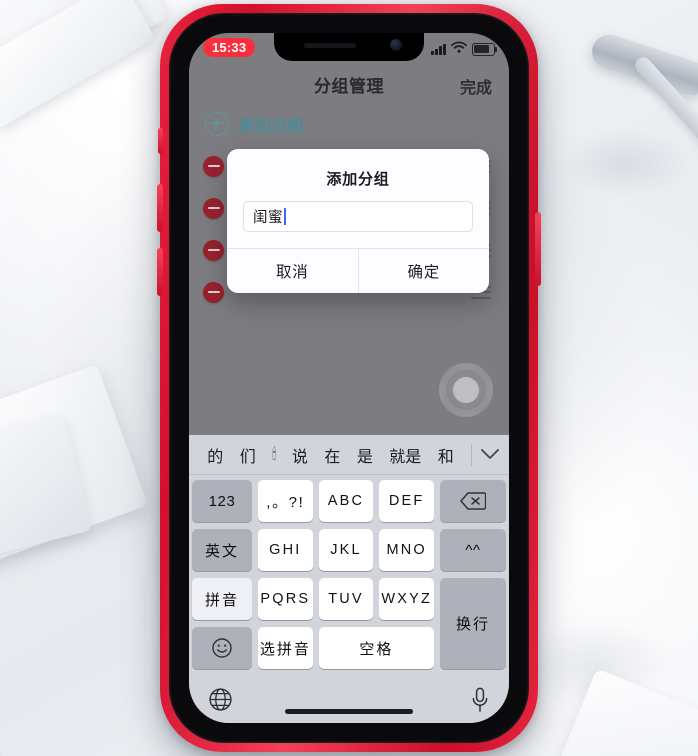 Image resolution: width=698 pixels, height=756 pixels. What do you see at coordinates (376, 648) in the screenshot?
I see `key-space: 空格` at bounding box center [376, 648].